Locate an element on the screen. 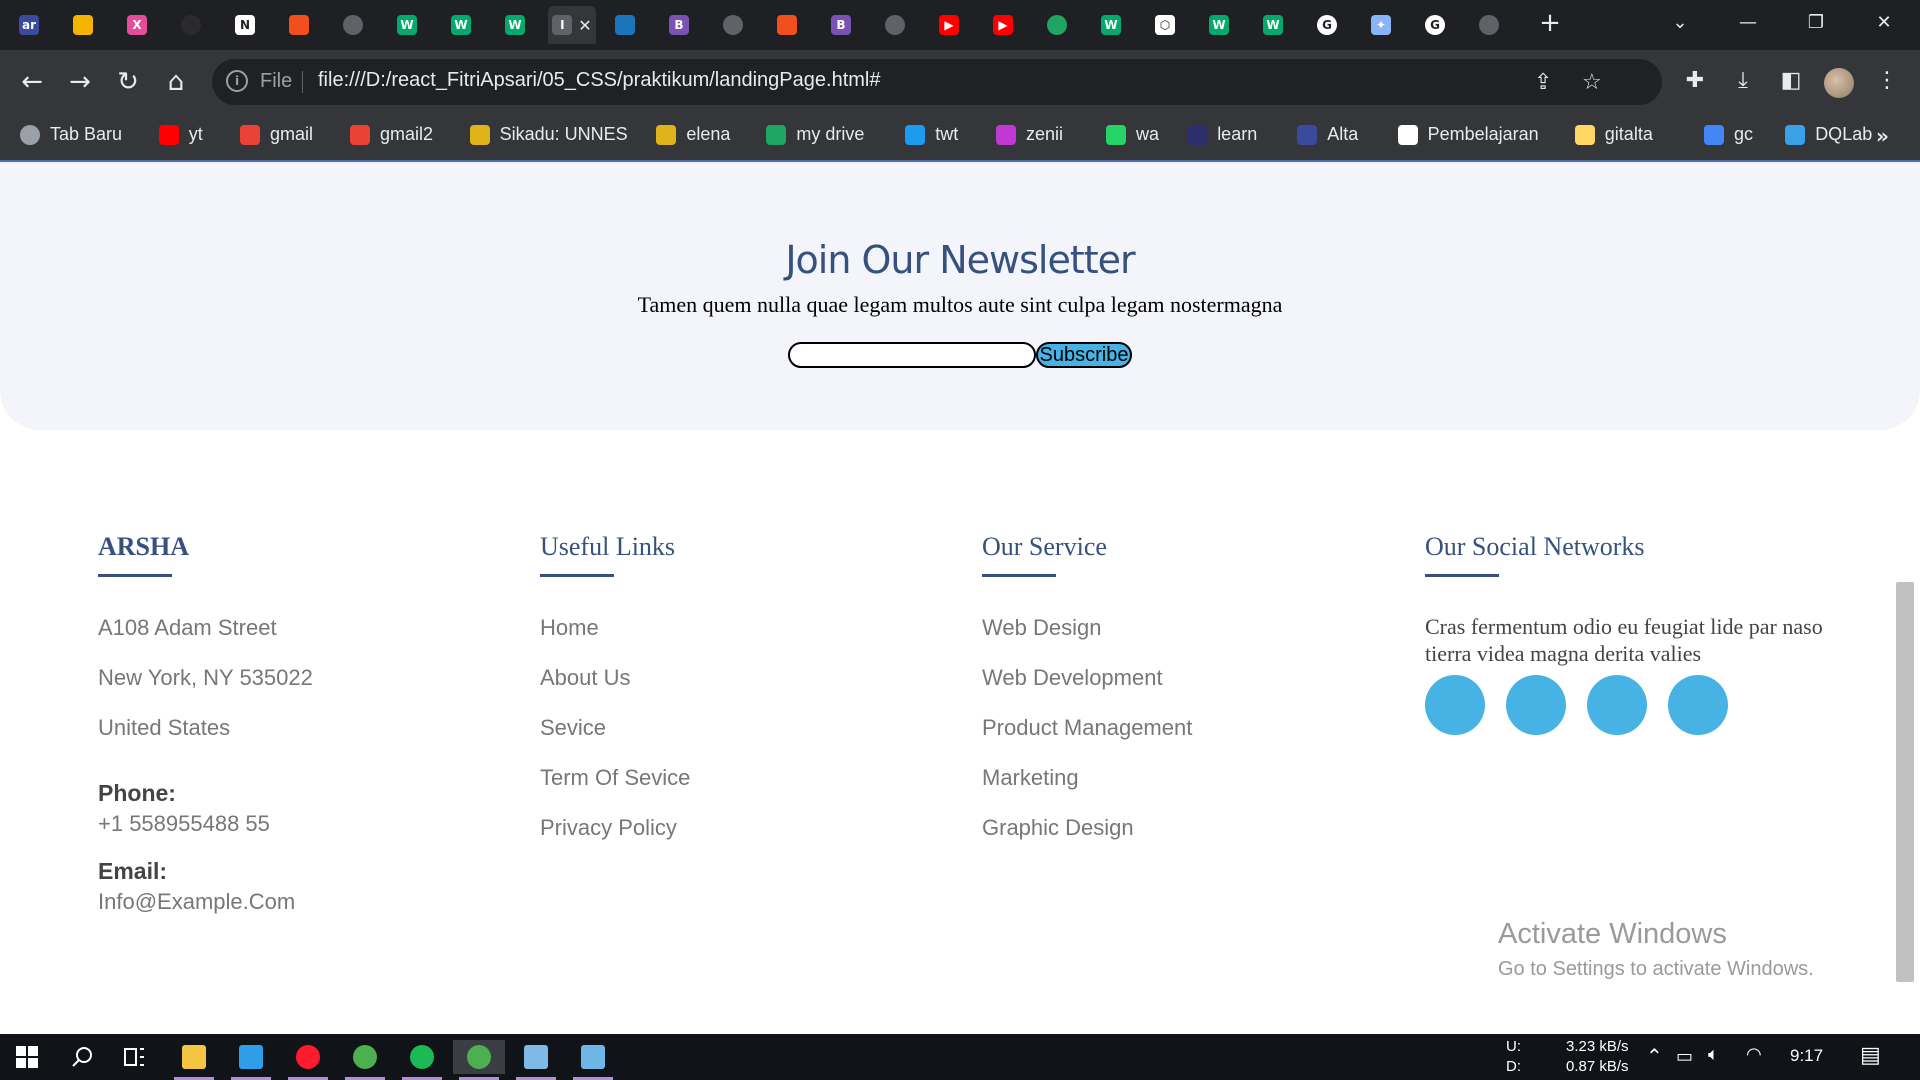 This screenshot has width=1920, height=1080. bookmark-item: gc is located at coordinates (1728, 134).